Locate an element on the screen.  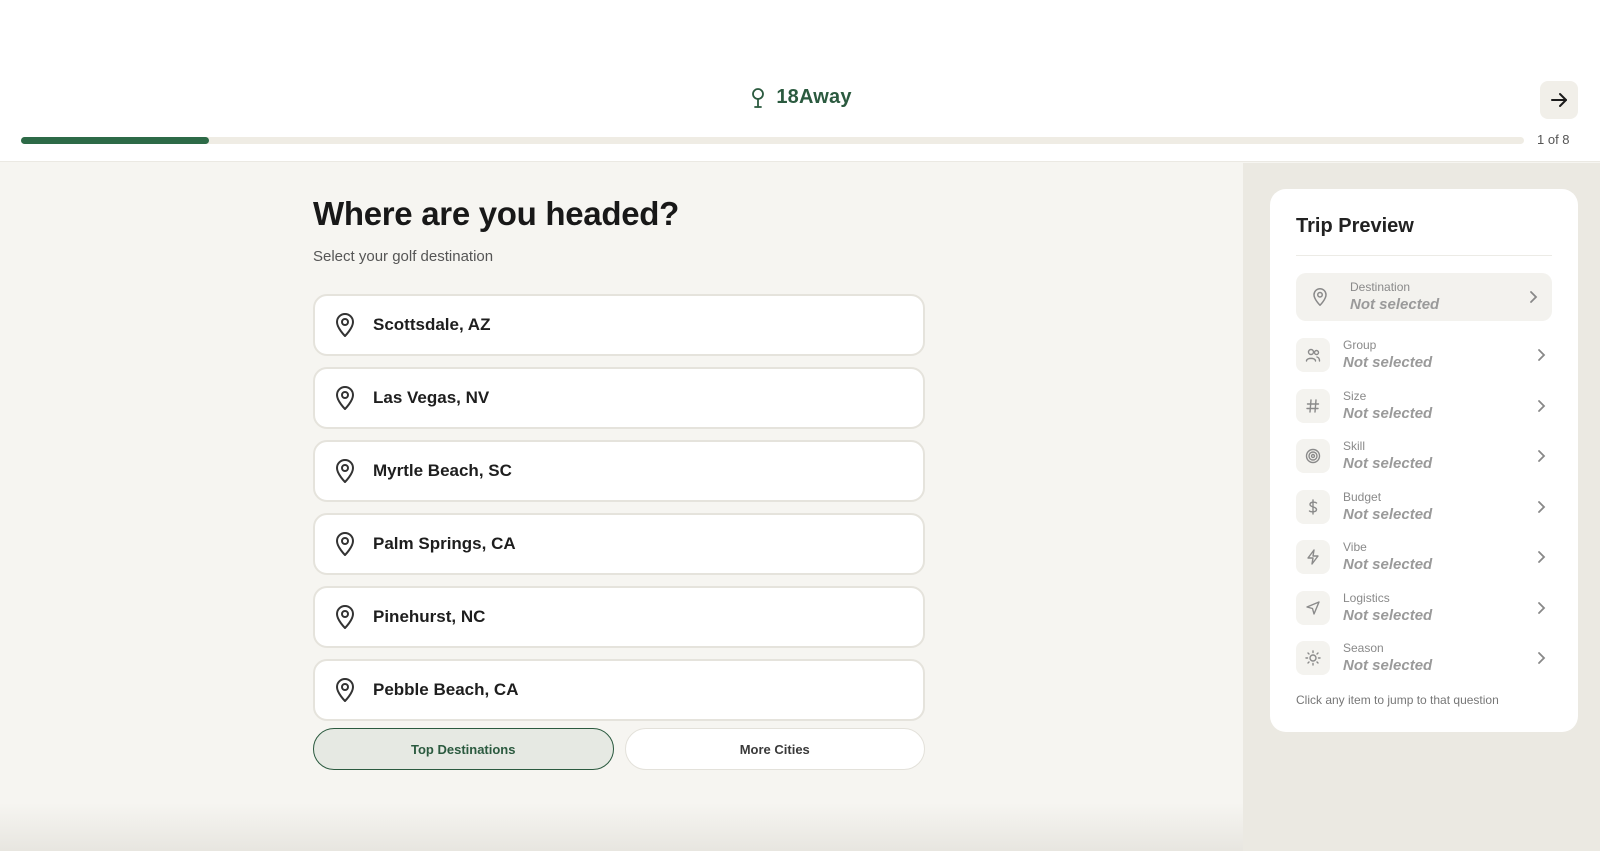
preview-item-label: Vibe is located at coordinates (1355, 546).